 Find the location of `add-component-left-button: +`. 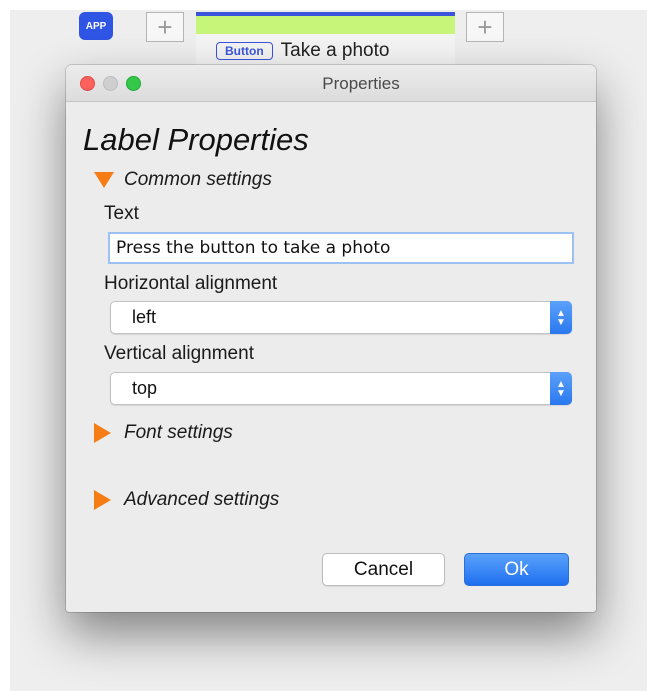

add-component-left-button: + is located at coordinates (165, 27).